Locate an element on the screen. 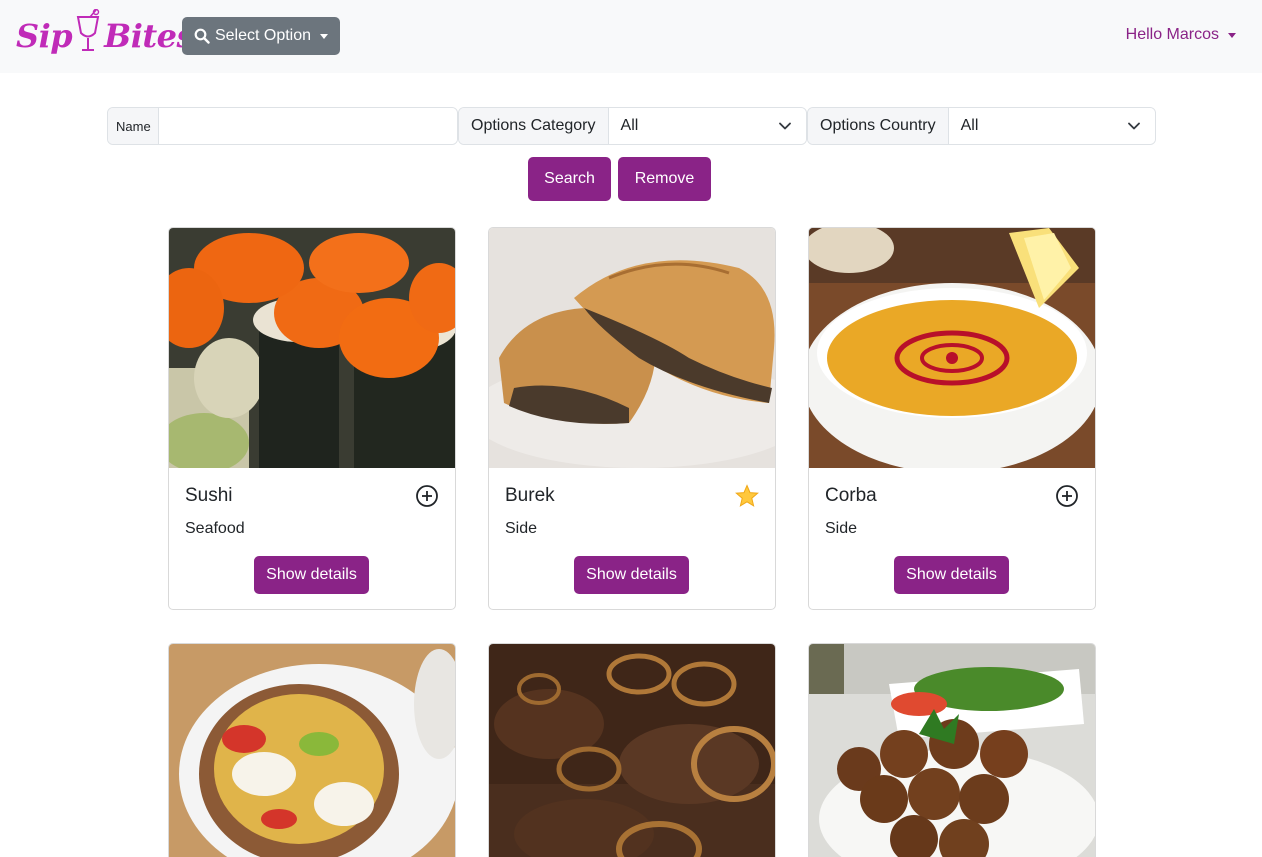  burek-photo is located at coordinates (632, 348).